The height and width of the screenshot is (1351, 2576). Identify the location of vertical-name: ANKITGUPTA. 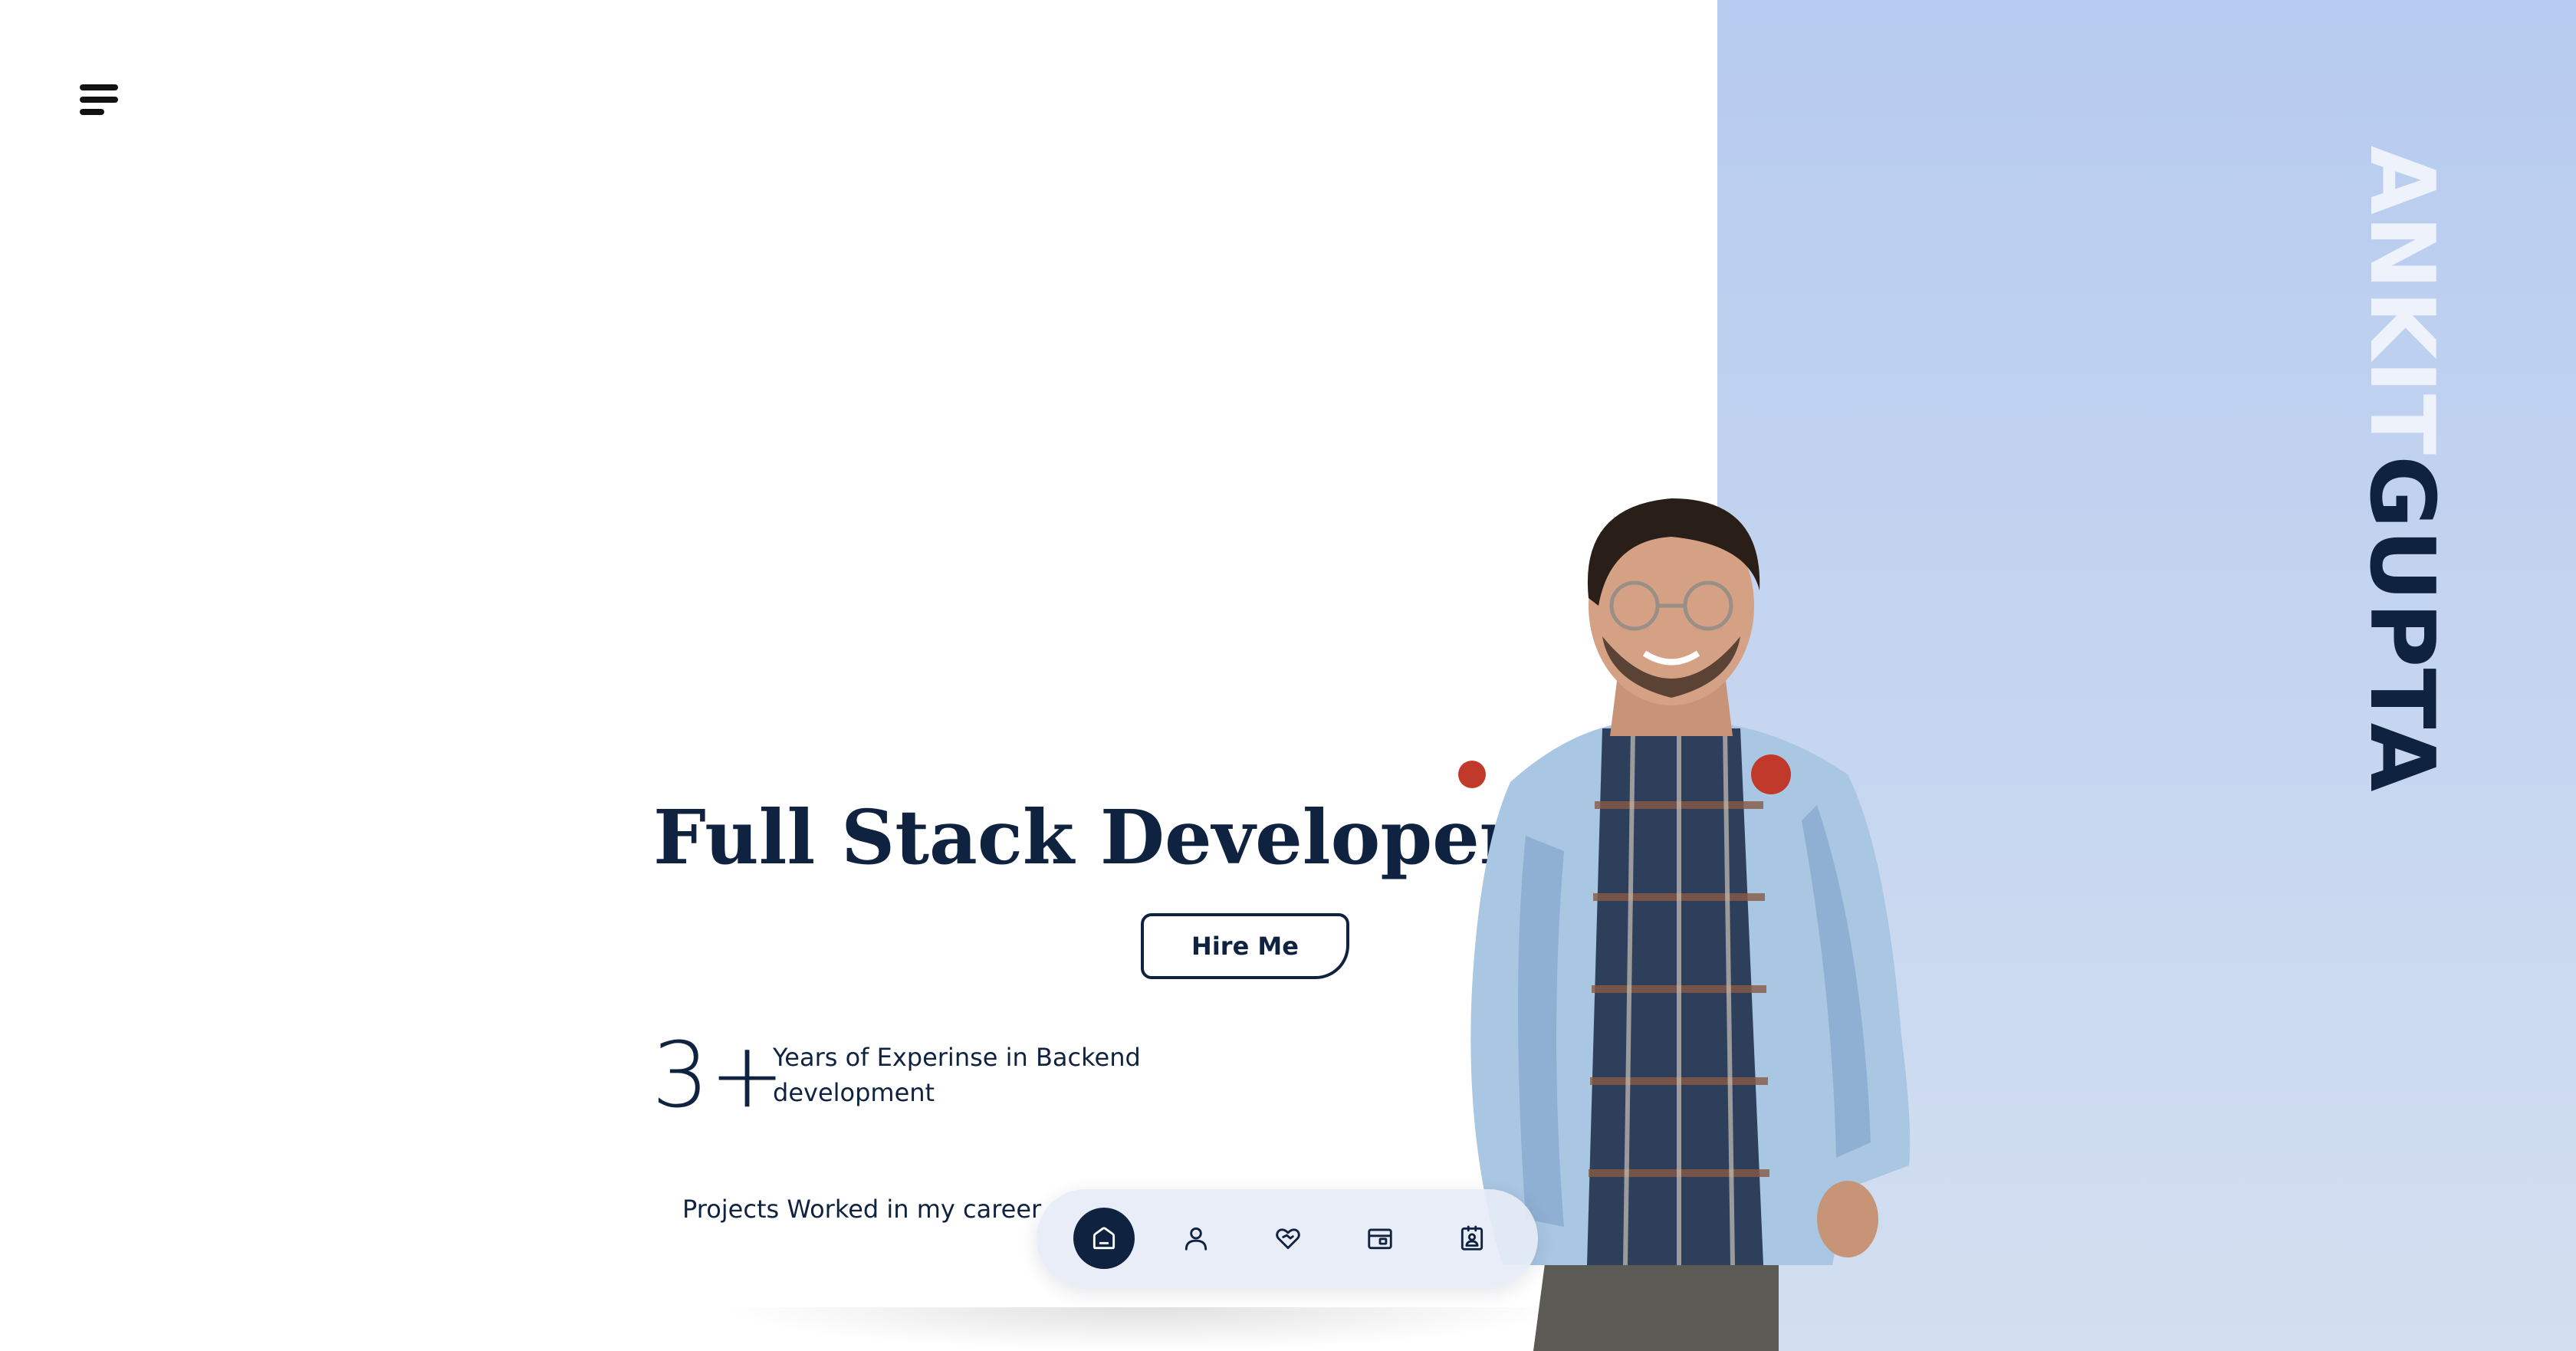
(2401, 469).